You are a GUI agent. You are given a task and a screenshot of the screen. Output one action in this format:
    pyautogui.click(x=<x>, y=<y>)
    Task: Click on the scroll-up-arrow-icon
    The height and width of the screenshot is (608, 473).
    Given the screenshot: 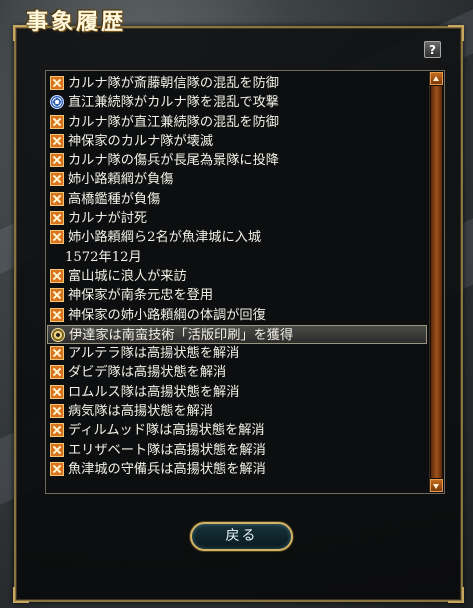 What is the action you would take?
    pyautogui.click(x=436, y=78)
    